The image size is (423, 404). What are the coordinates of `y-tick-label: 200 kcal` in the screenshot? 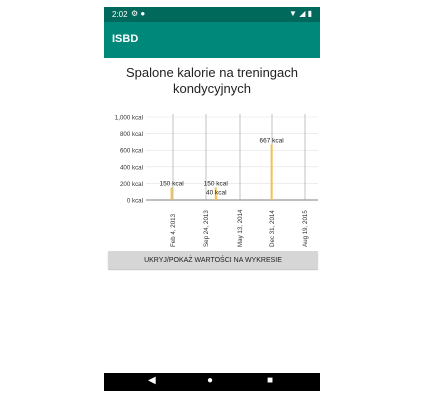 It's located at (131, 184).